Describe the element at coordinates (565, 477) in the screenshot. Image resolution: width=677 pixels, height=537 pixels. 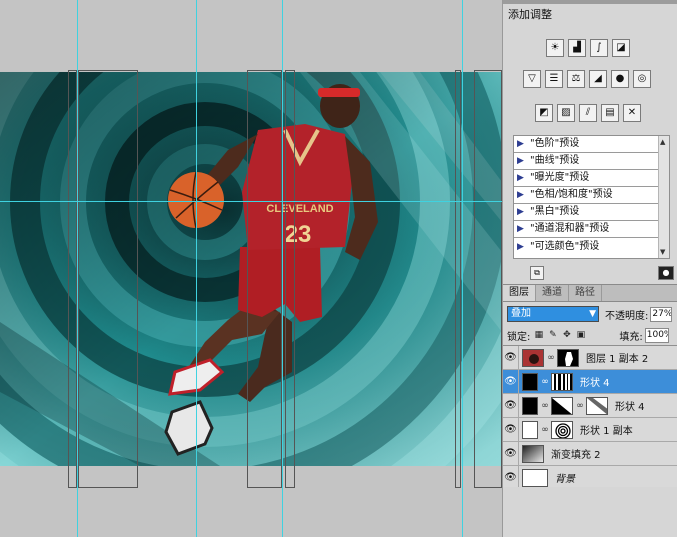
I see `layer-name: 背景` at that location.